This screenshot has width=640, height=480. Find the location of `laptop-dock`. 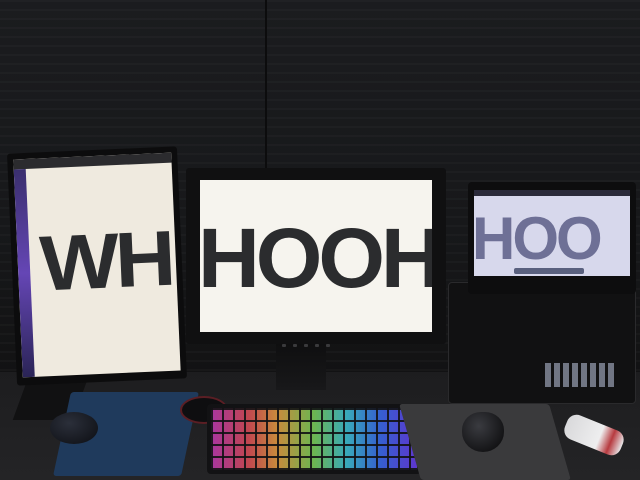

laptop-dock is located at coordinates (549, 271).